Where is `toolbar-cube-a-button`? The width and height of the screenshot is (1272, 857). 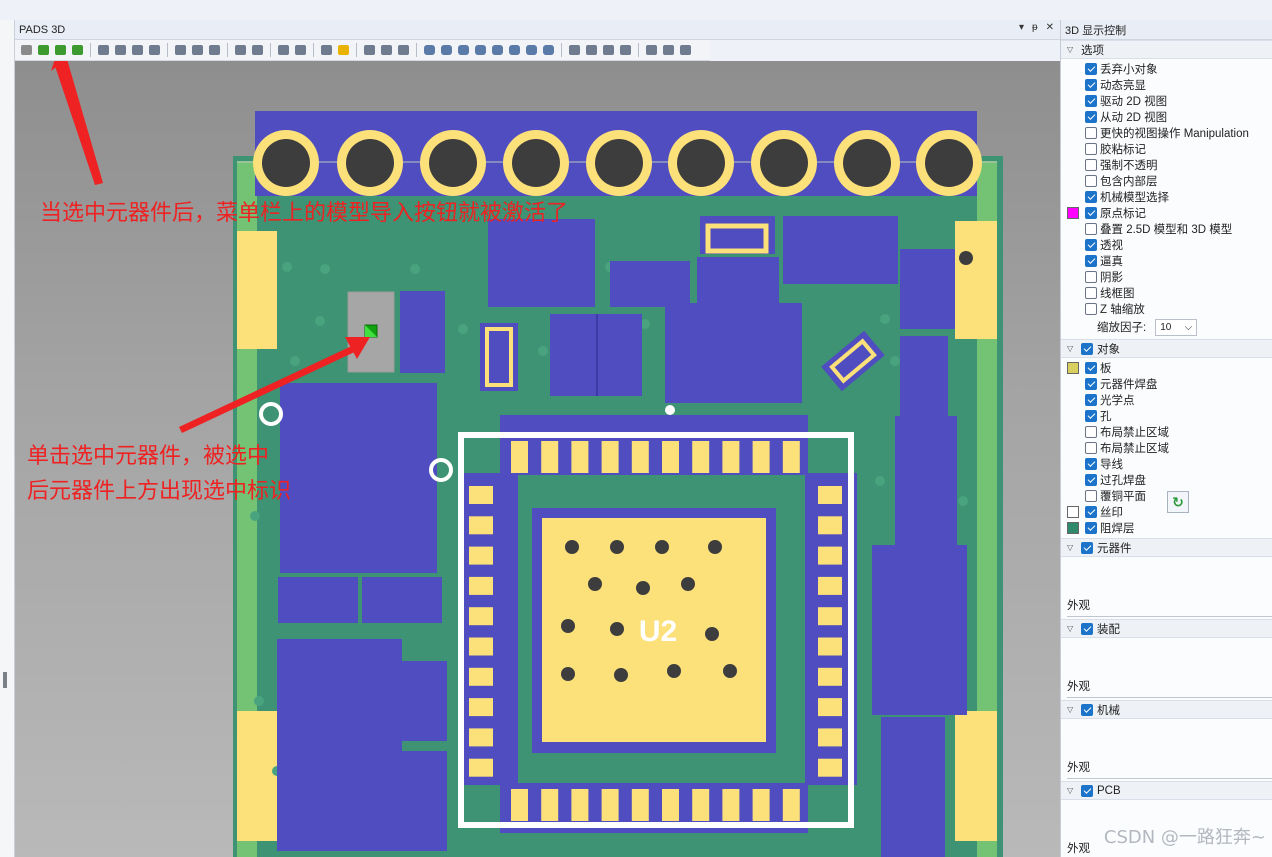 toolbar-cube-a-button is located at coordinates (429, 50).